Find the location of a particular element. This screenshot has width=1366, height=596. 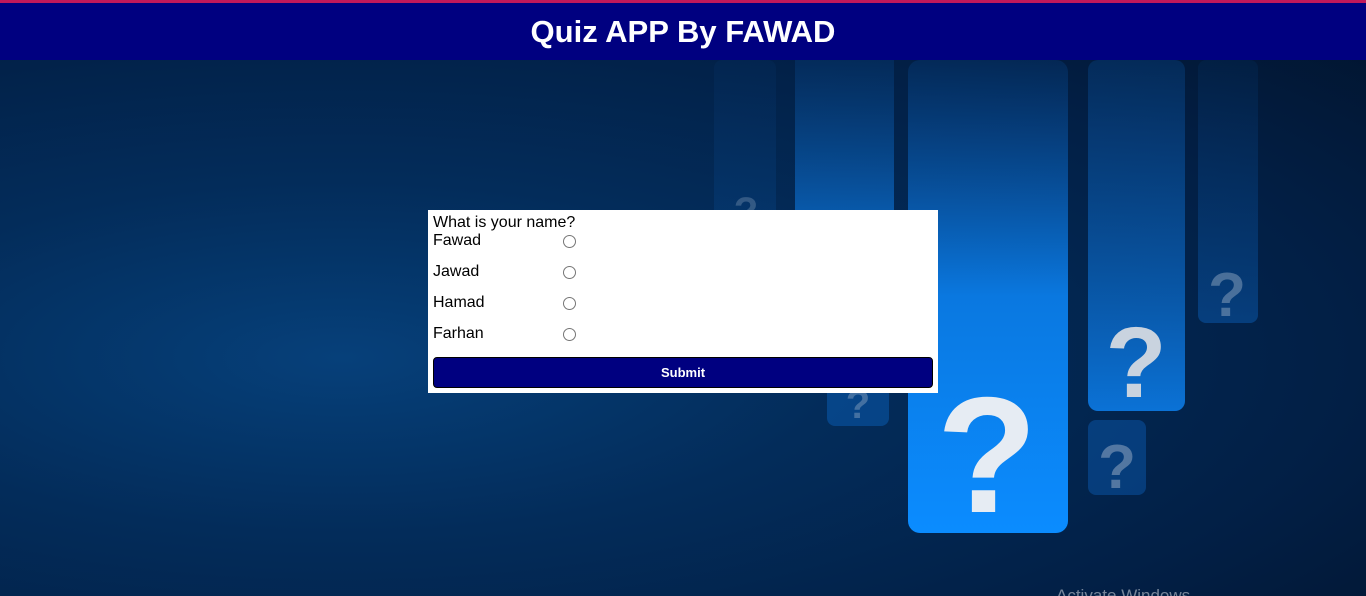

submit-button: Submit is located at coordinates (683, 372).